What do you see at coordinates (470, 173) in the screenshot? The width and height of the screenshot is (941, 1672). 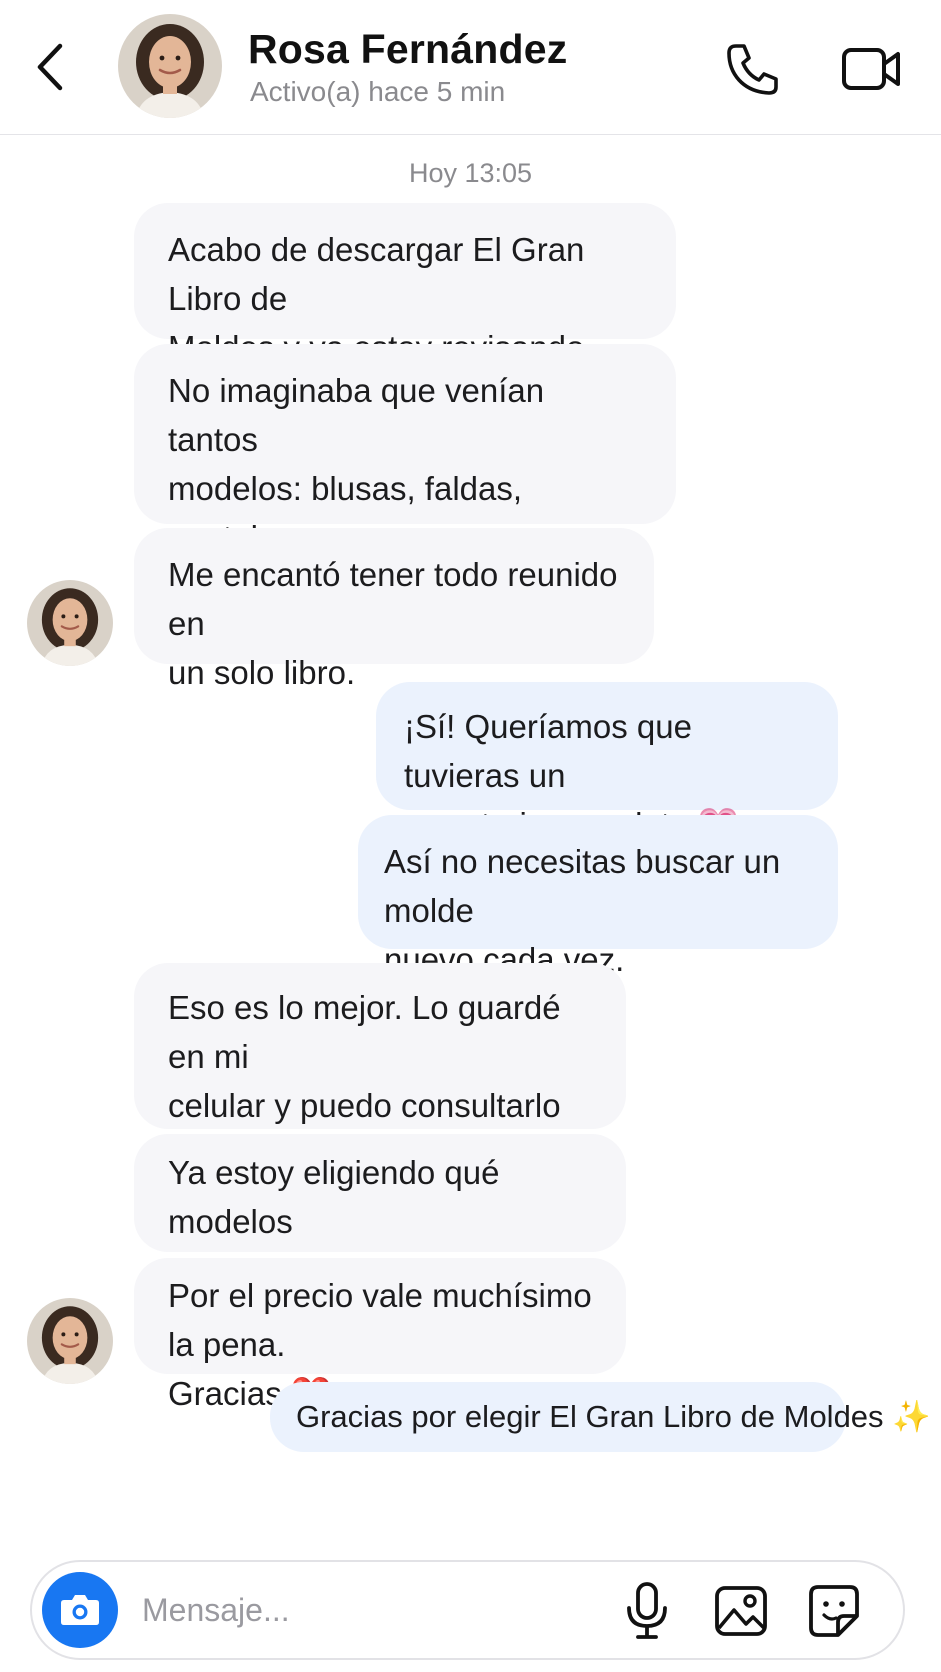 I see `date-separator: Hoy 13:05` at bounding box center [470, 173].